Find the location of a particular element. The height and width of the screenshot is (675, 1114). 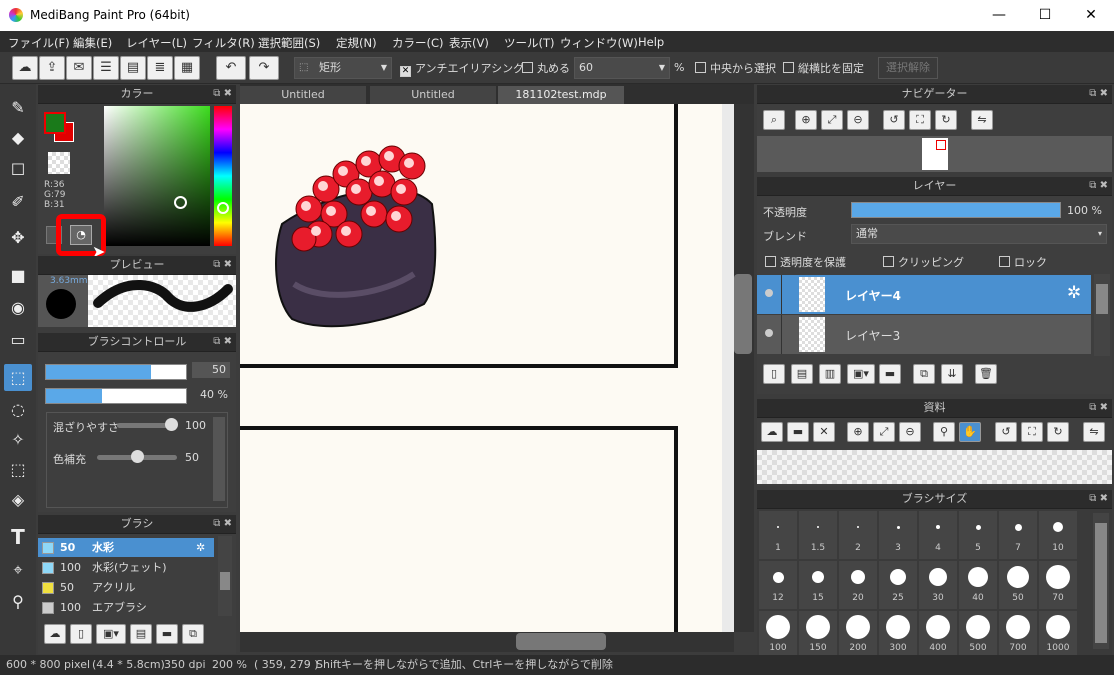

menu-help: Help is located at coordinates (651, 42).